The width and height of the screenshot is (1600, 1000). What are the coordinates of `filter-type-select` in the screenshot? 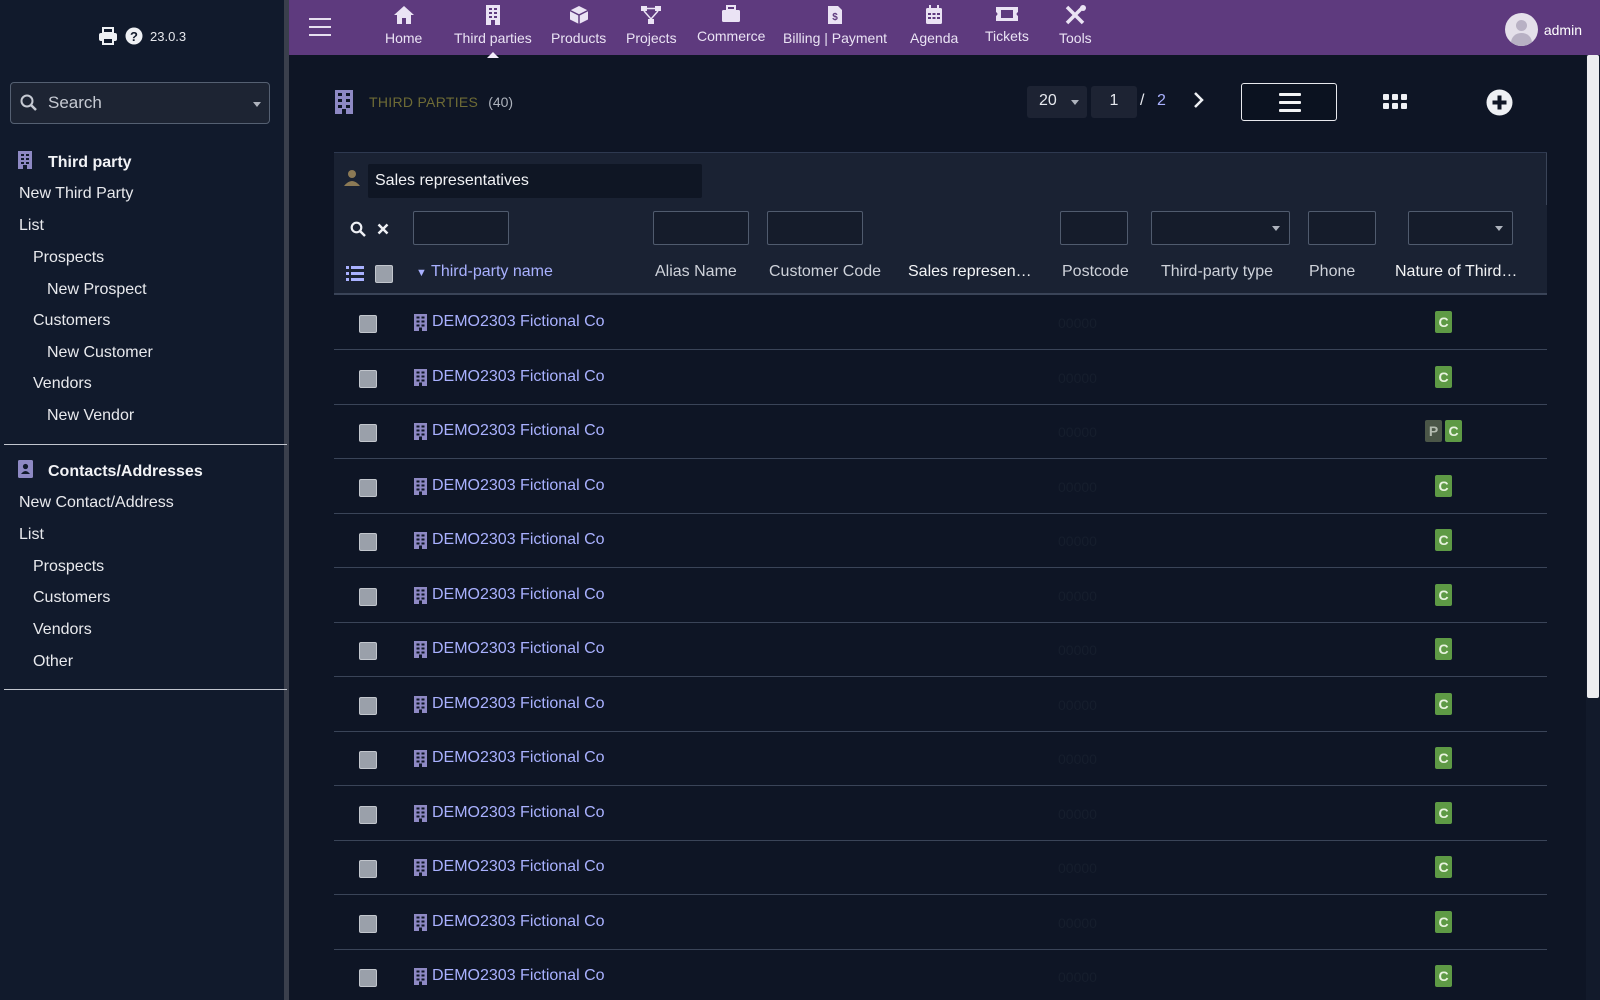 It's located at (1220, 228).